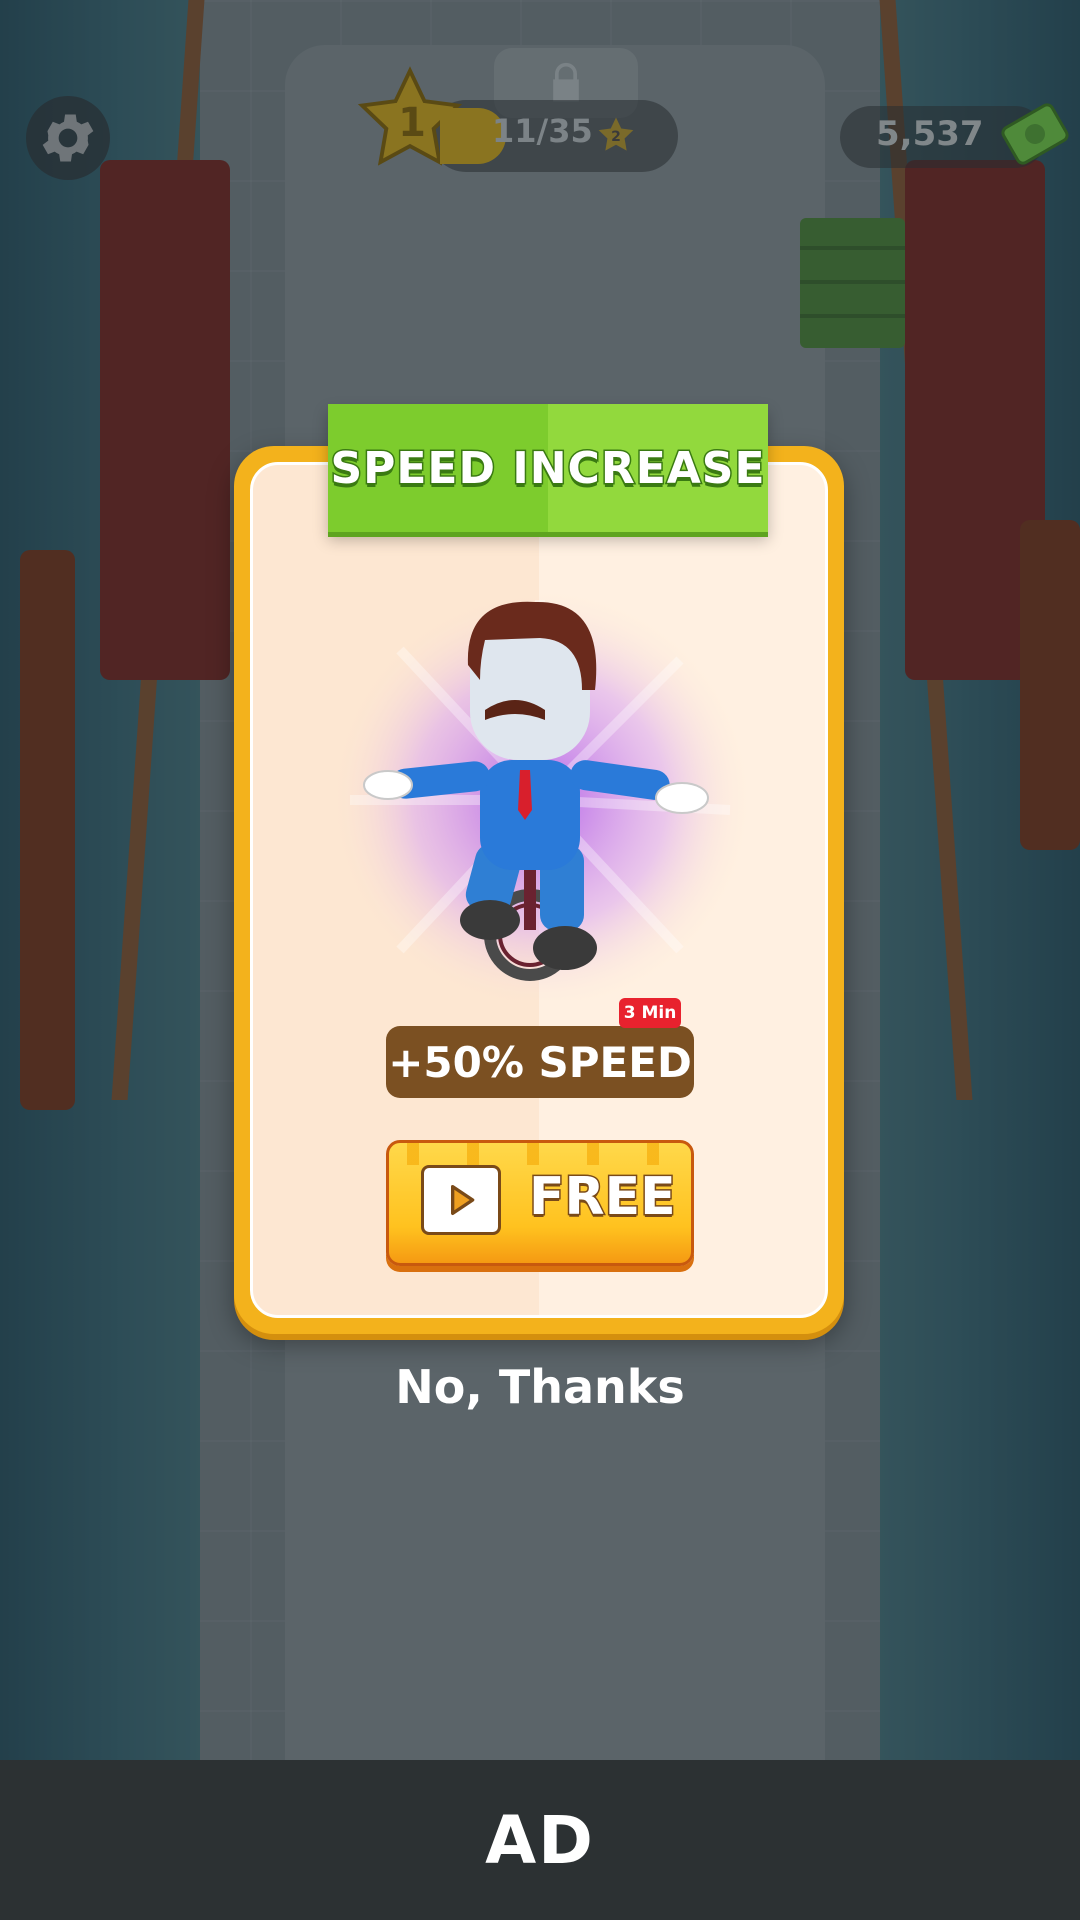 This screenshot has width=1080, height=1920. I want to click on money-icon, so click(1035, 134).